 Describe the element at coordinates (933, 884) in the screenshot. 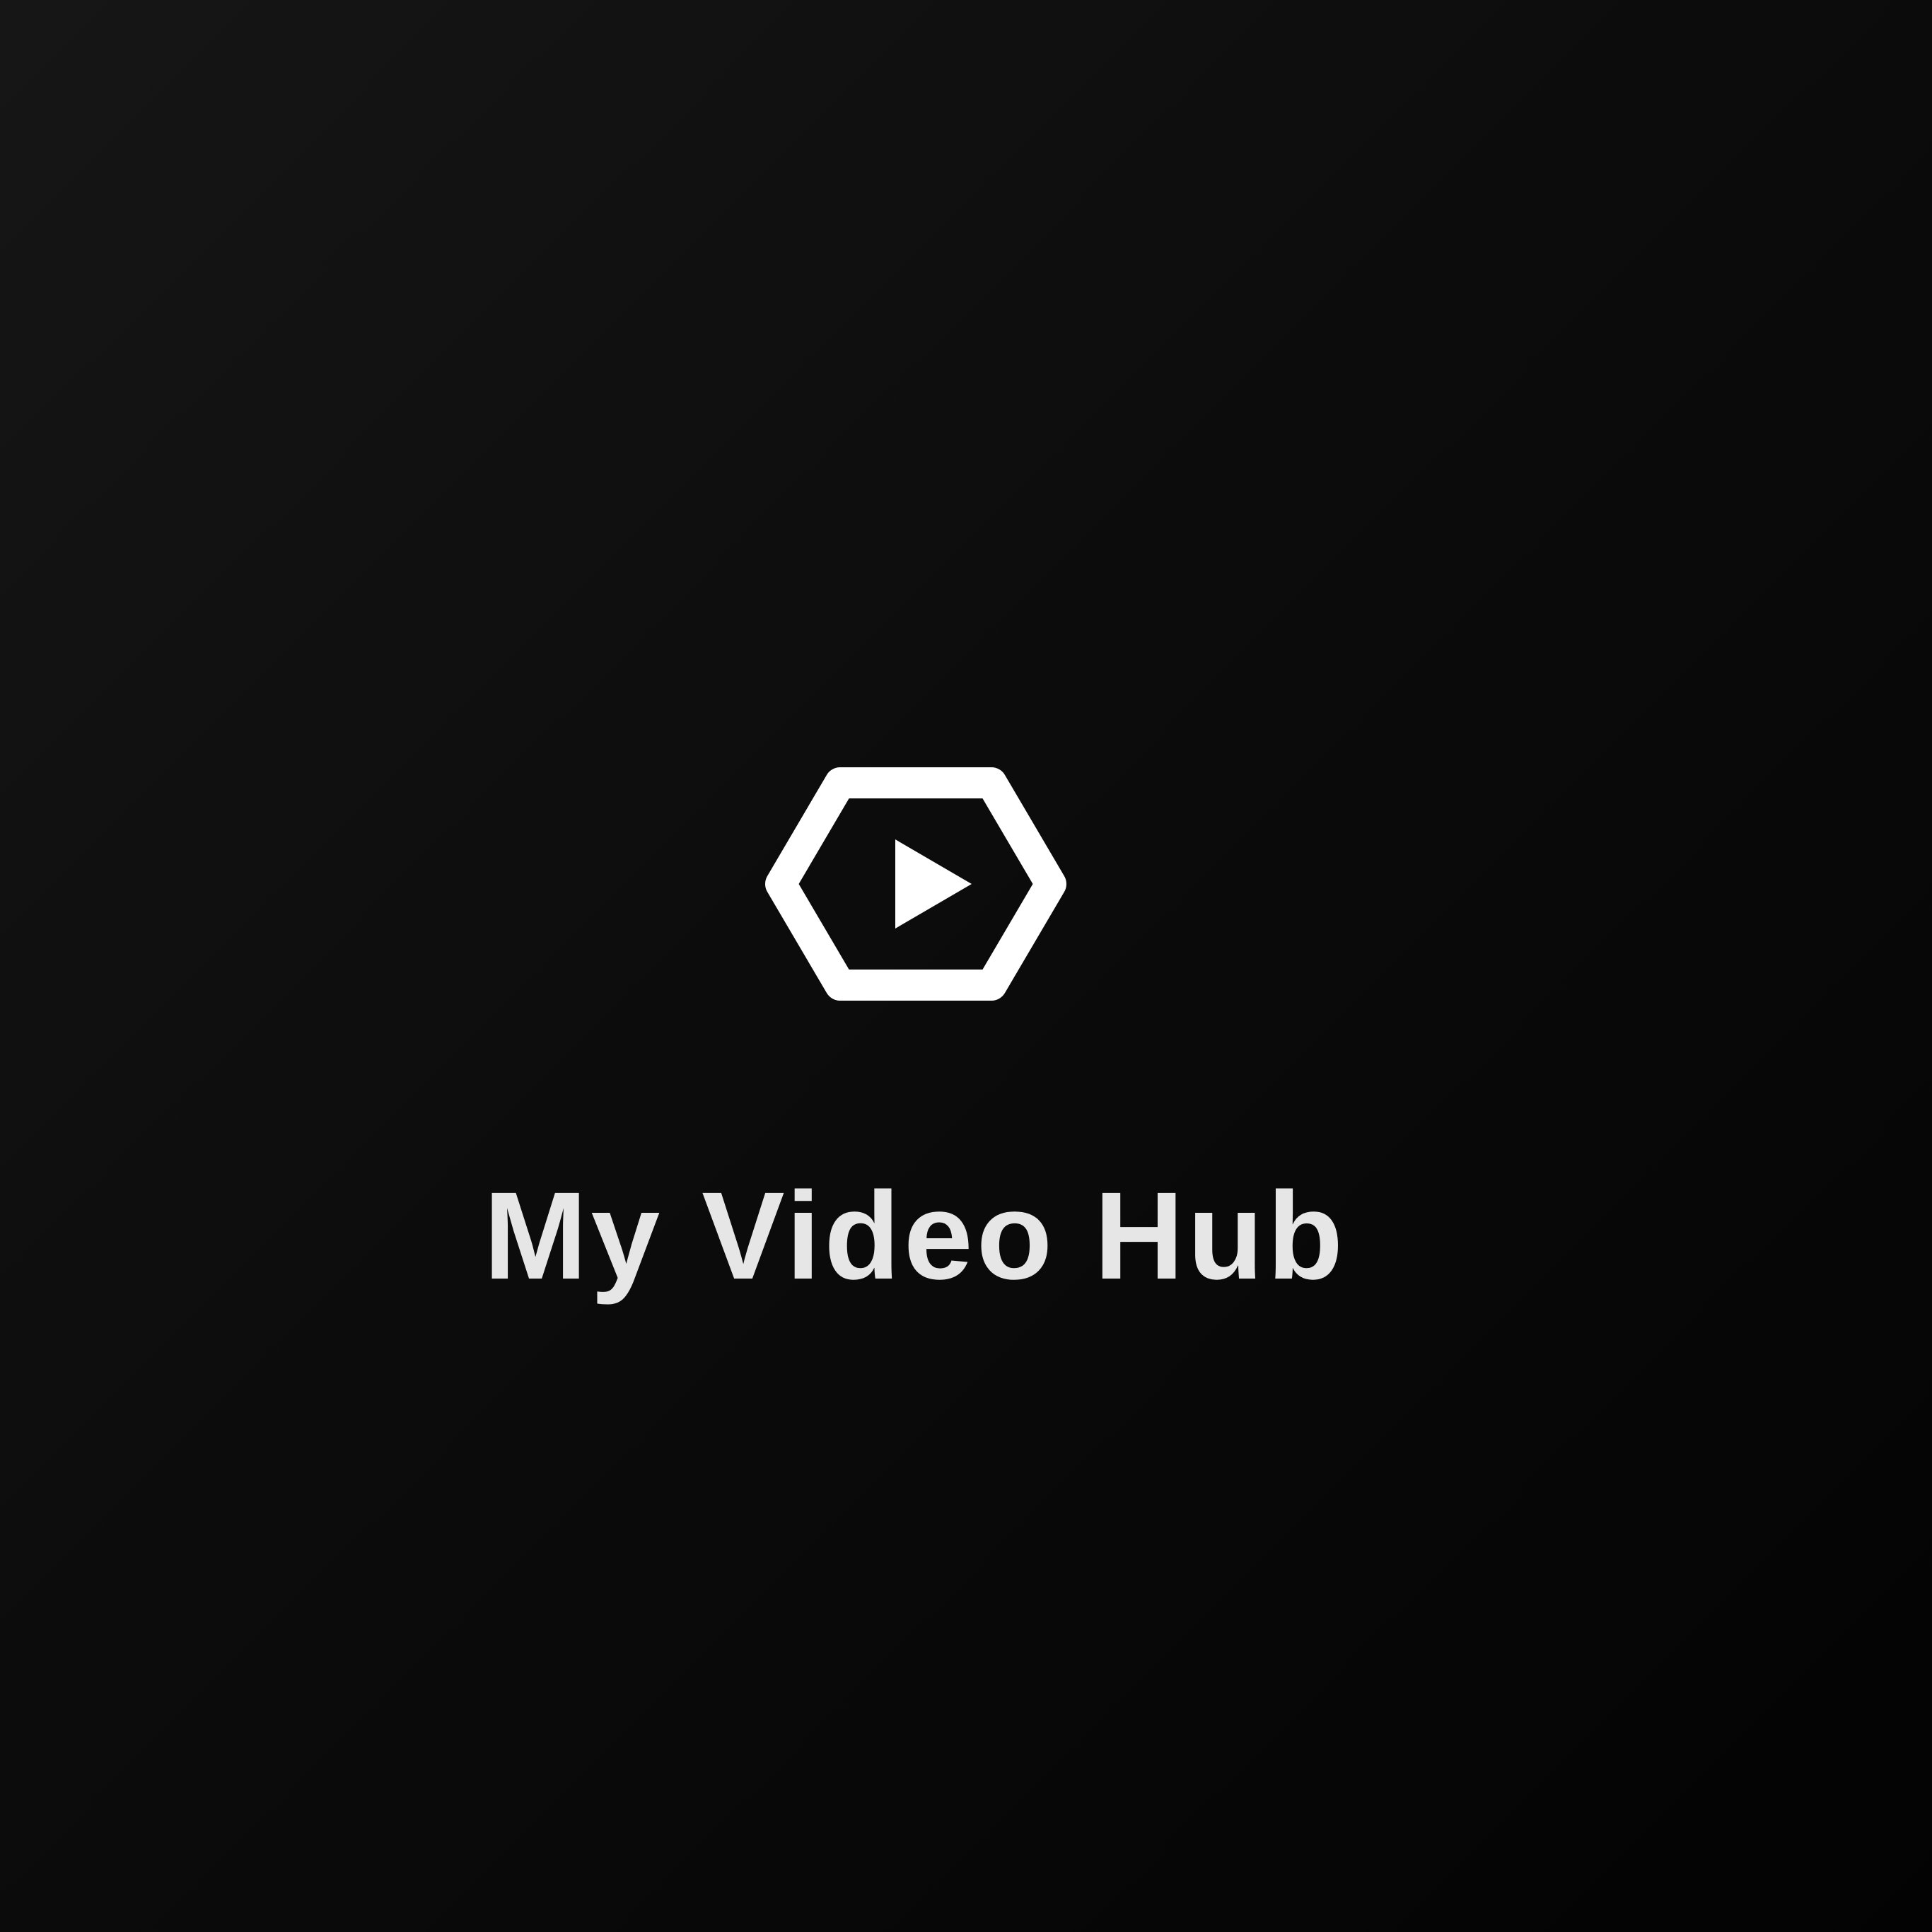

I see `play-triangle` at that location.